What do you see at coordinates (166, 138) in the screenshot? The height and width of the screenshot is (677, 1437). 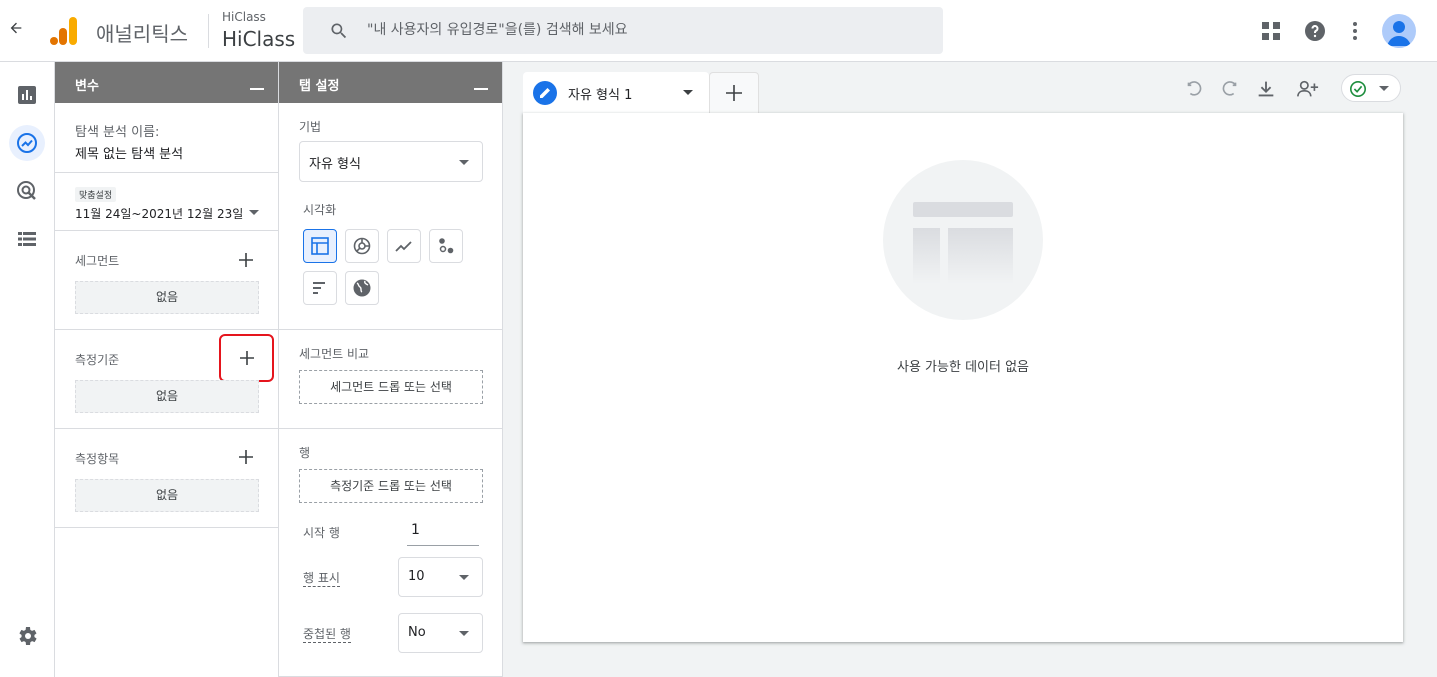 I see `exploration-name-section: 탐색 분석 이름: 제목 없는 탐색 분석` at bounding box center [166, 138].